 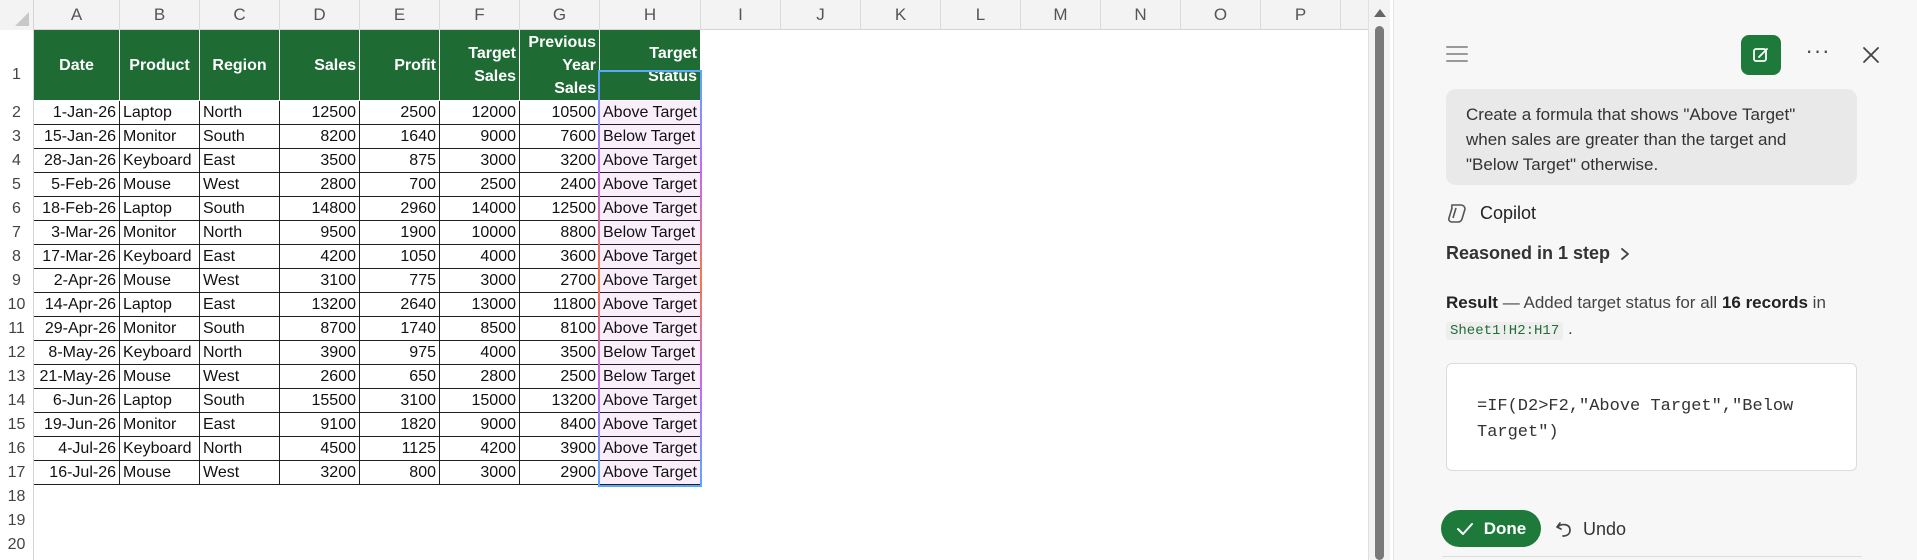 I want to click on cell-d6: 14800, so click(x=320, y=209).